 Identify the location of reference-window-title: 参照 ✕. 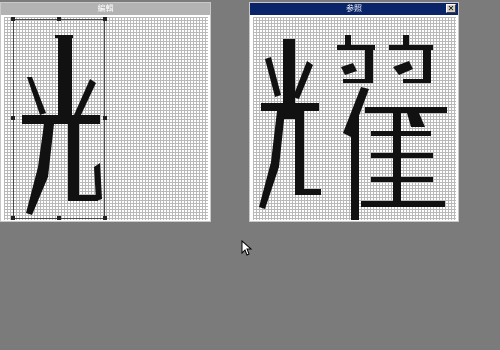
(354, 9).